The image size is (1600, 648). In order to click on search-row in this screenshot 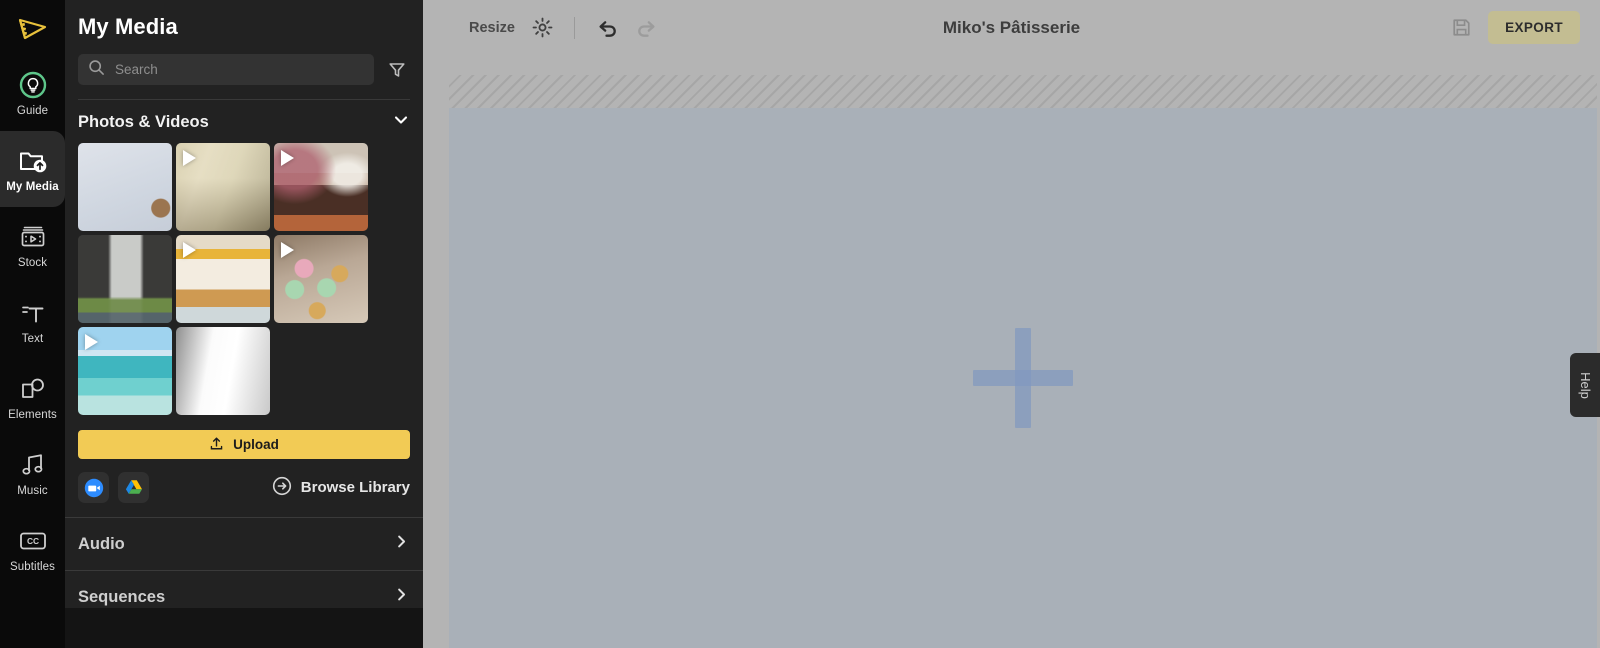, I will do `click(244, 62)`.